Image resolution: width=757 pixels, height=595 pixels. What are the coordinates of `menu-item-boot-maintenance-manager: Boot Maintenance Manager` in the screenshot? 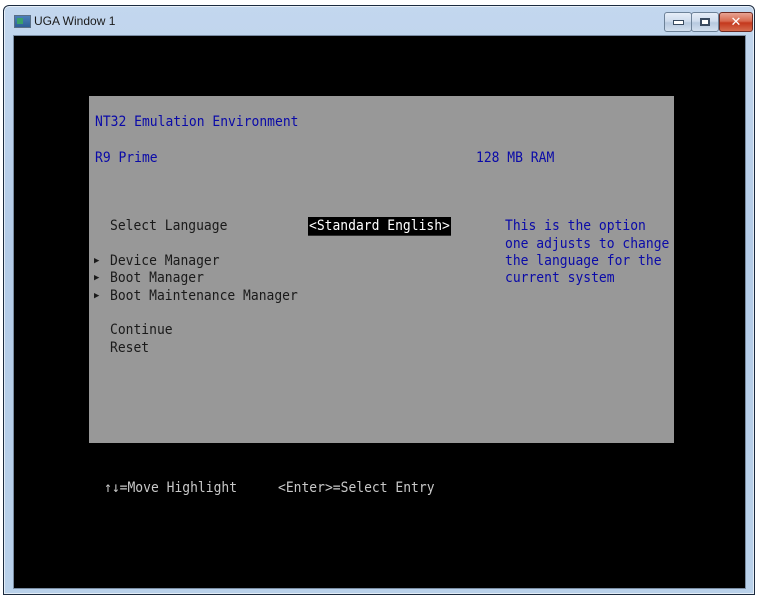 It's located at (204, 296).